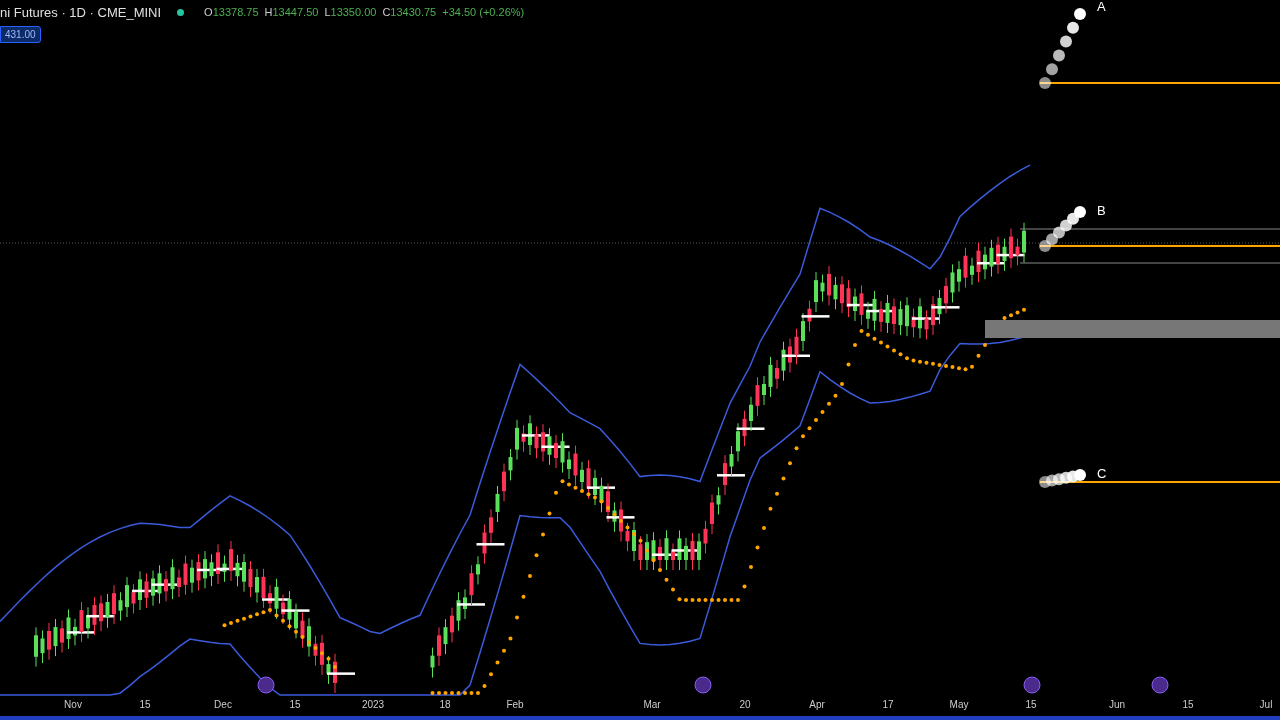 The image size is (1280, 720). What do you see at coordinates (181, 12) in the screenshot?
I see `status-dot` at bounding box center [181, 12].